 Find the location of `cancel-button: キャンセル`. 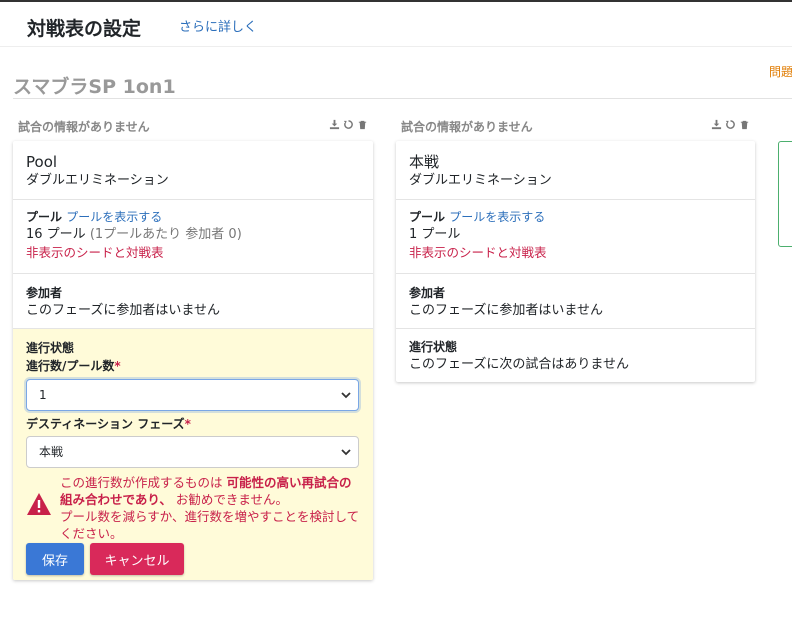

cancel-button: キャンセル is located at coordinates (137, 559).